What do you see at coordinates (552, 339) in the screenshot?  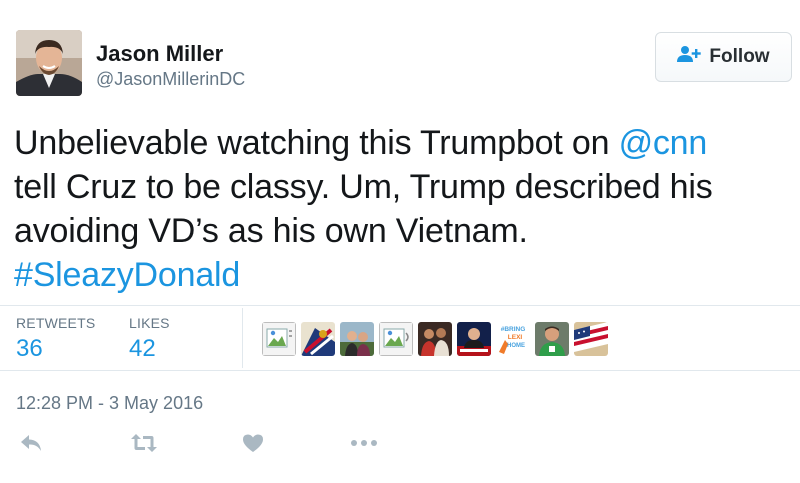 I see `avatar-man-green-icon` at bounding box center [552, 339].